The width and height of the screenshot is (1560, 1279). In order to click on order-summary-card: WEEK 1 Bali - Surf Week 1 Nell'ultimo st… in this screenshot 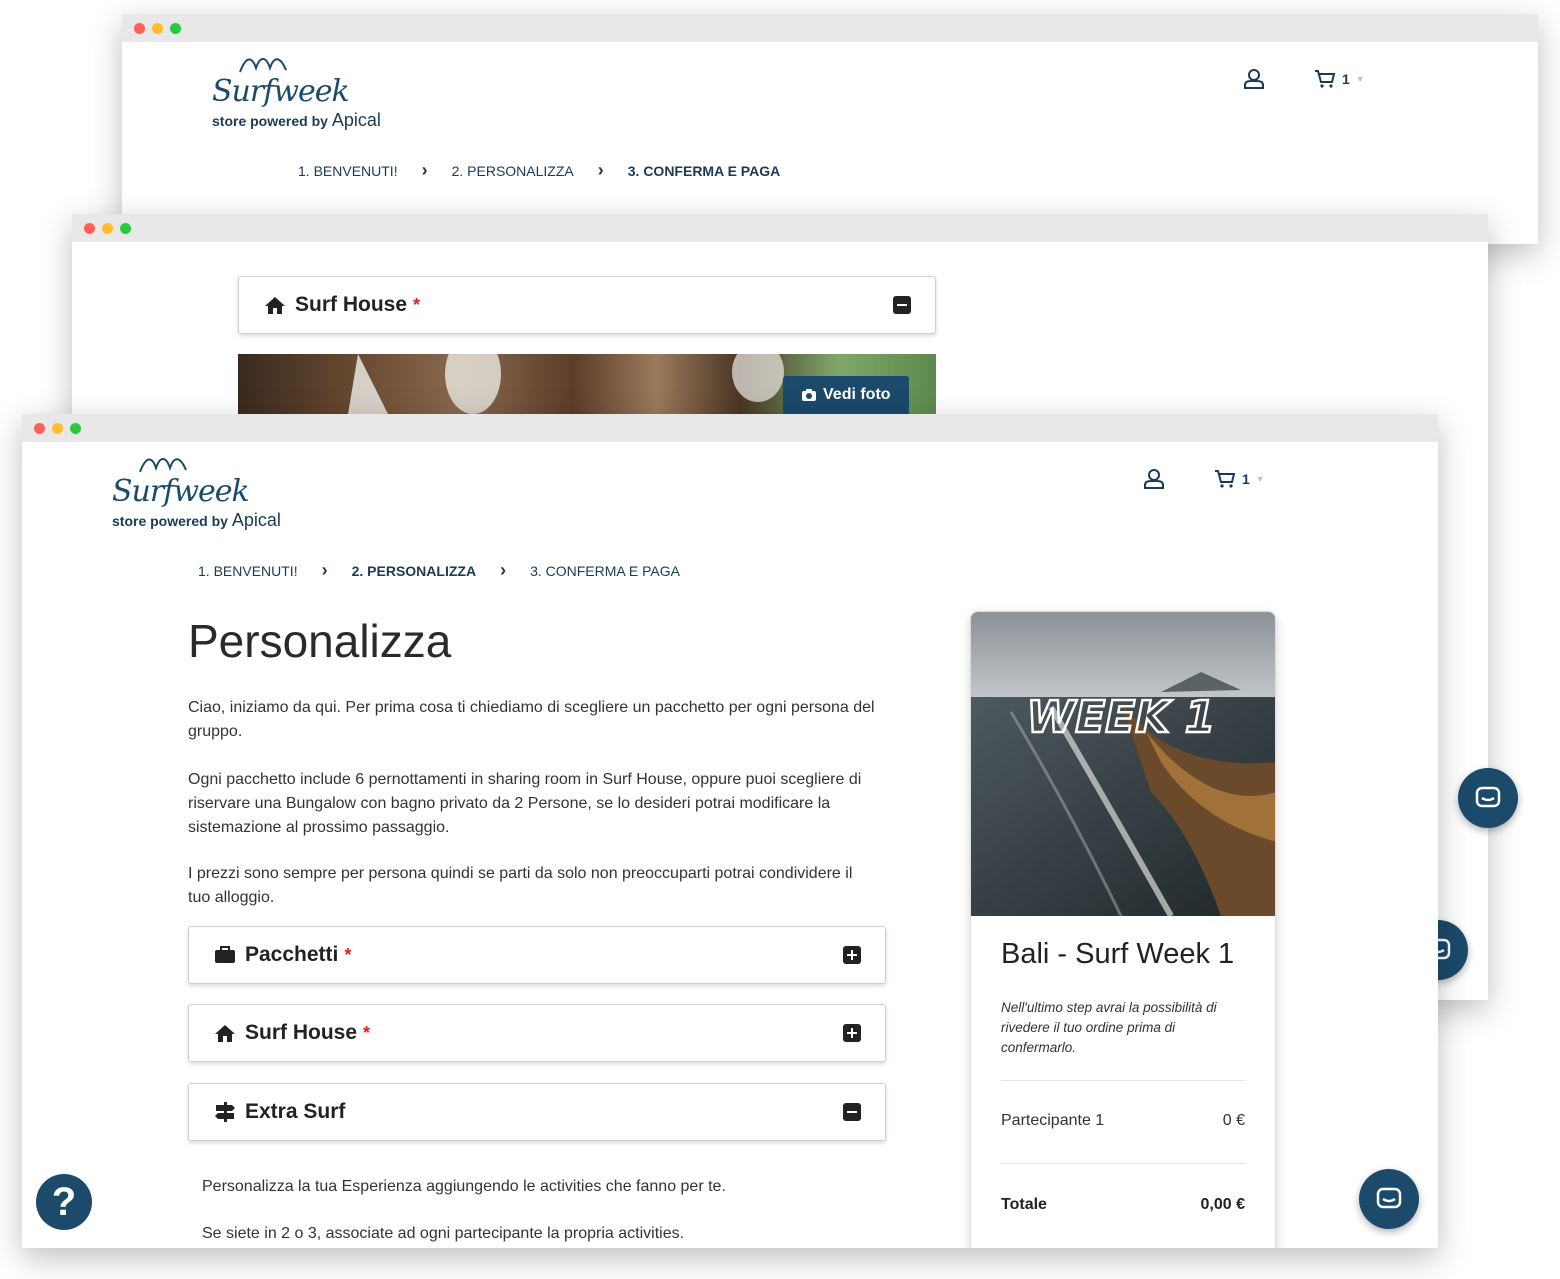, I will do `click(1123, 929)`.